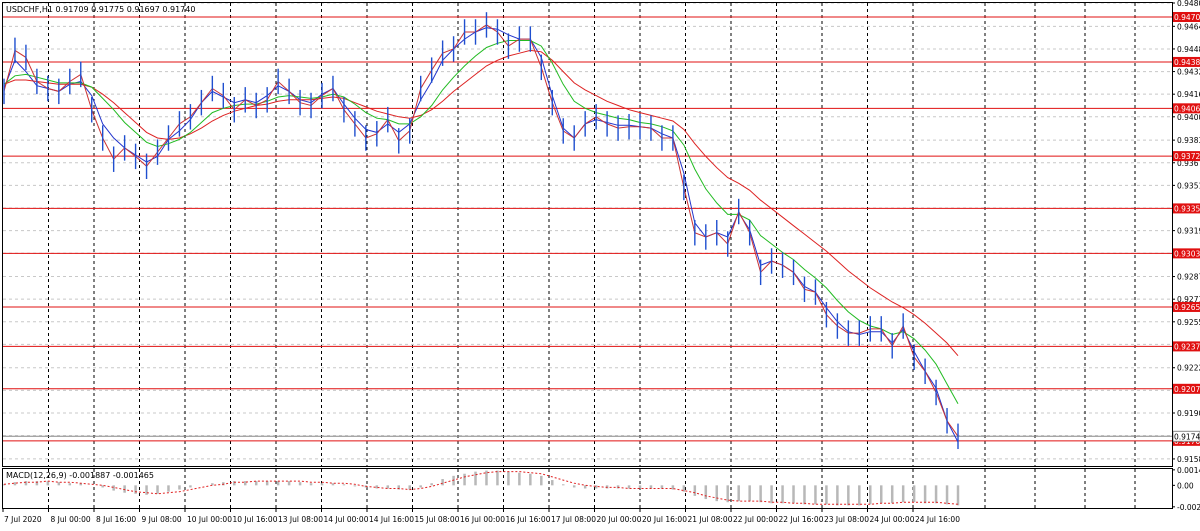  Describe the element at coordinates (1188, 507) in the screenshot. I see `macd-y-tick-label: -0.00204` at that location.